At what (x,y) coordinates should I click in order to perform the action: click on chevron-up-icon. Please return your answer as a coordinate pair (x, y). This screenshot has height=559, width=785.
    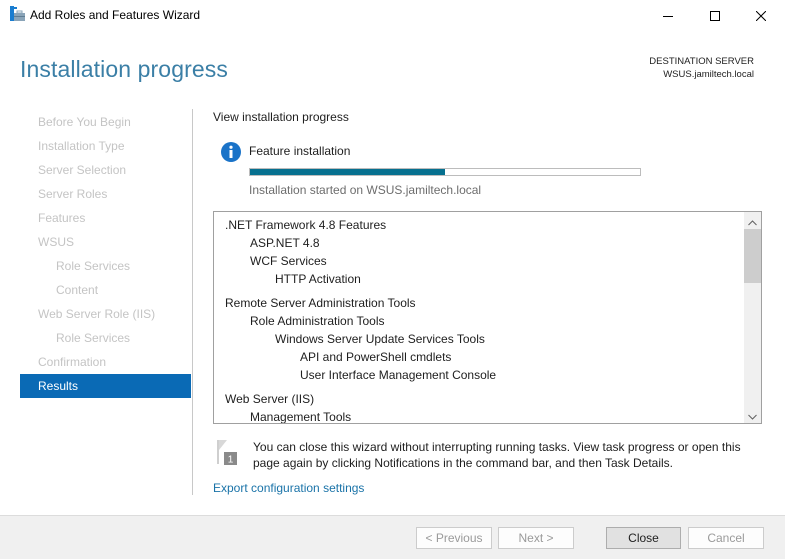
    Looking at the image, I should click on (752, 221).